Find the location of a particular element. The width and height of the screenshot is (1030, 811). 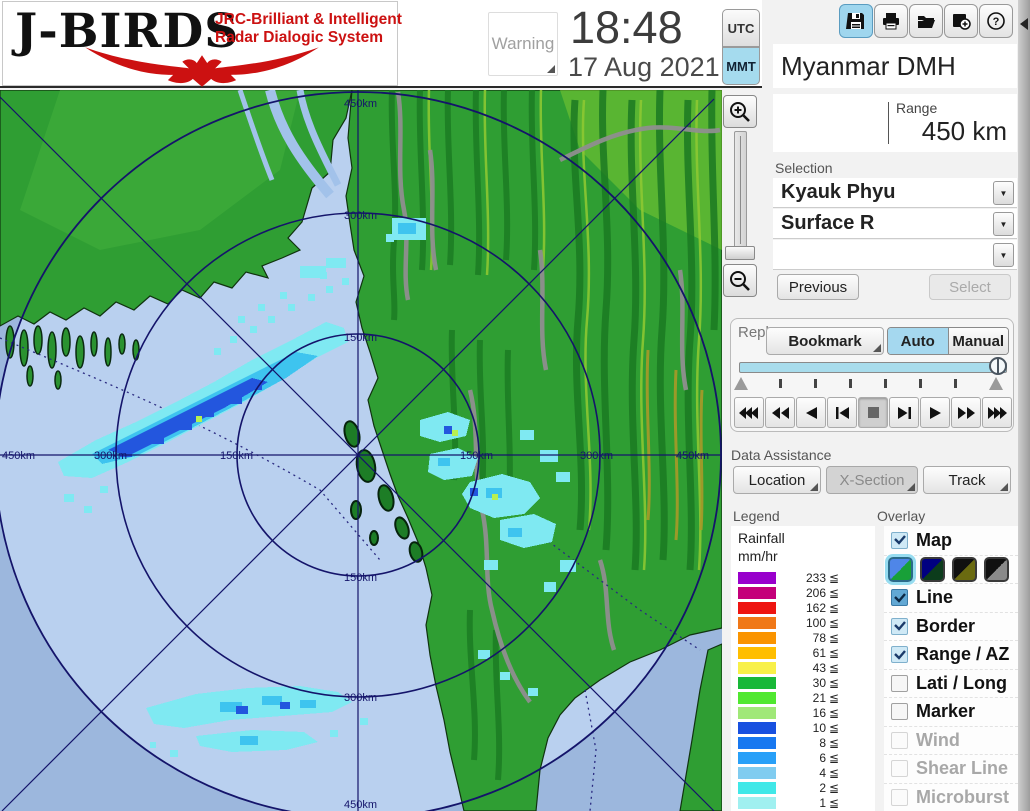

overlay-item-range-az: Range / AZ is located at coordinates (951, 654).